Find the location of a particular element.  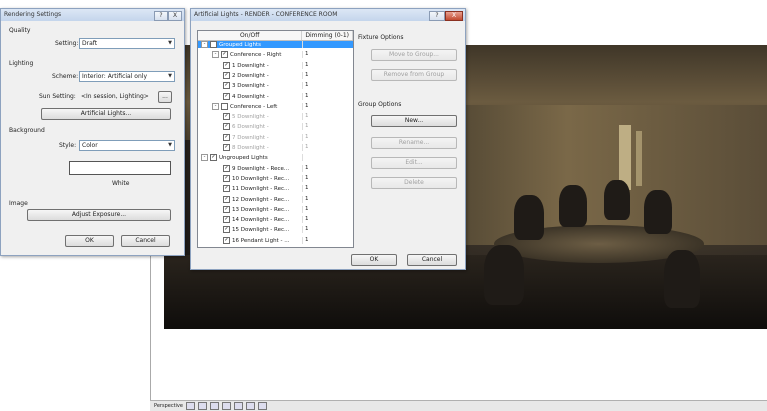

light-row: ✓ 16 Pendant Light - ... 1 is located at coordinates (275, 240).